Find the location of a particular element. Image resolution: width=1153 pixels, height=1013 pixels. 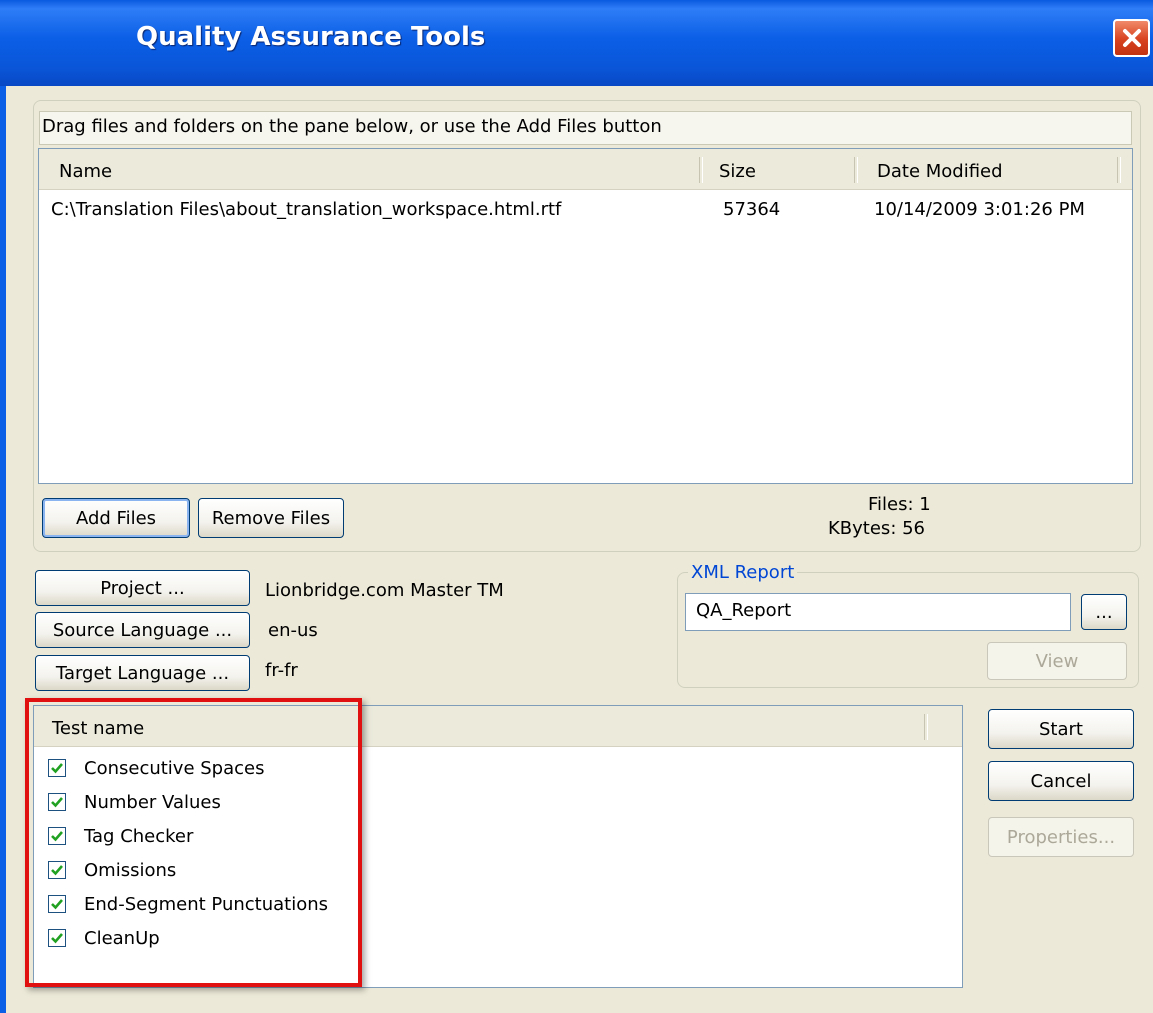

kbytes-count: KBytes: 56 is located at coordinates (877, 528).